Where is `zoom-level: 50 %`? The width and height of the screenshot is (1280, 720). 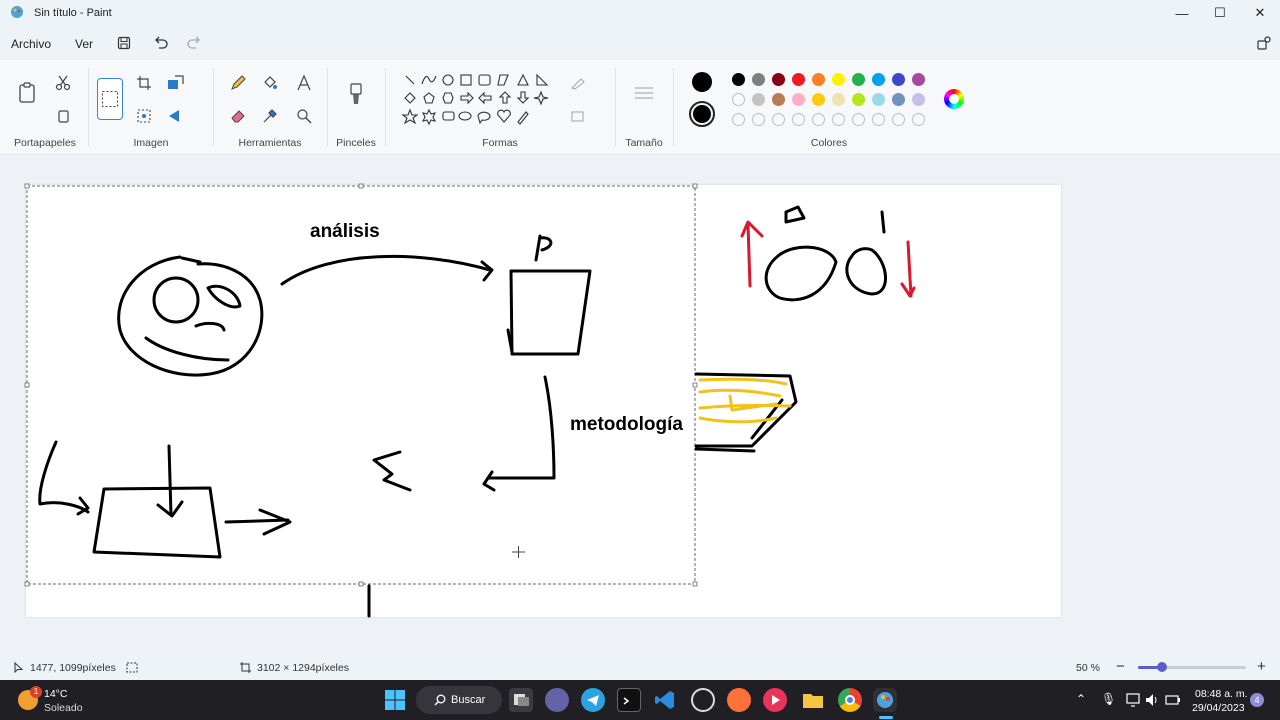
zoom-level: 50 % is located at coordinates (1088, 668).